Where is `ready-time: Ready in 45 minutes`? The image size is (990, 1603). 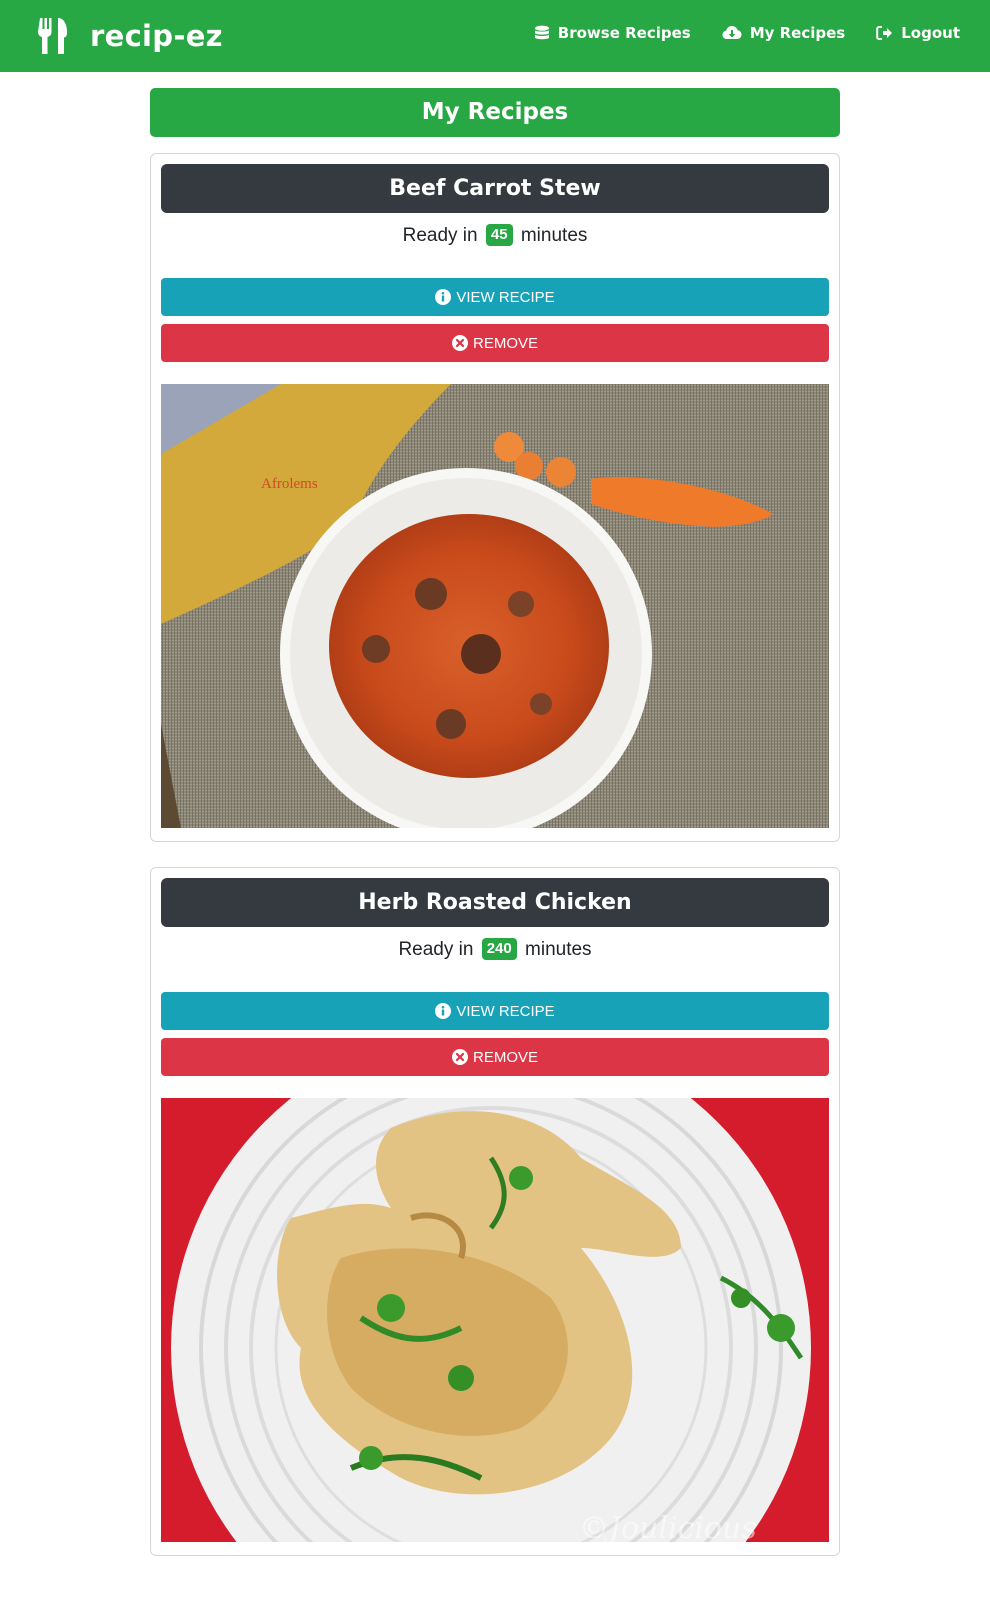 ready-time: Ready in 45 minutes is located at coordinates (495, 236).